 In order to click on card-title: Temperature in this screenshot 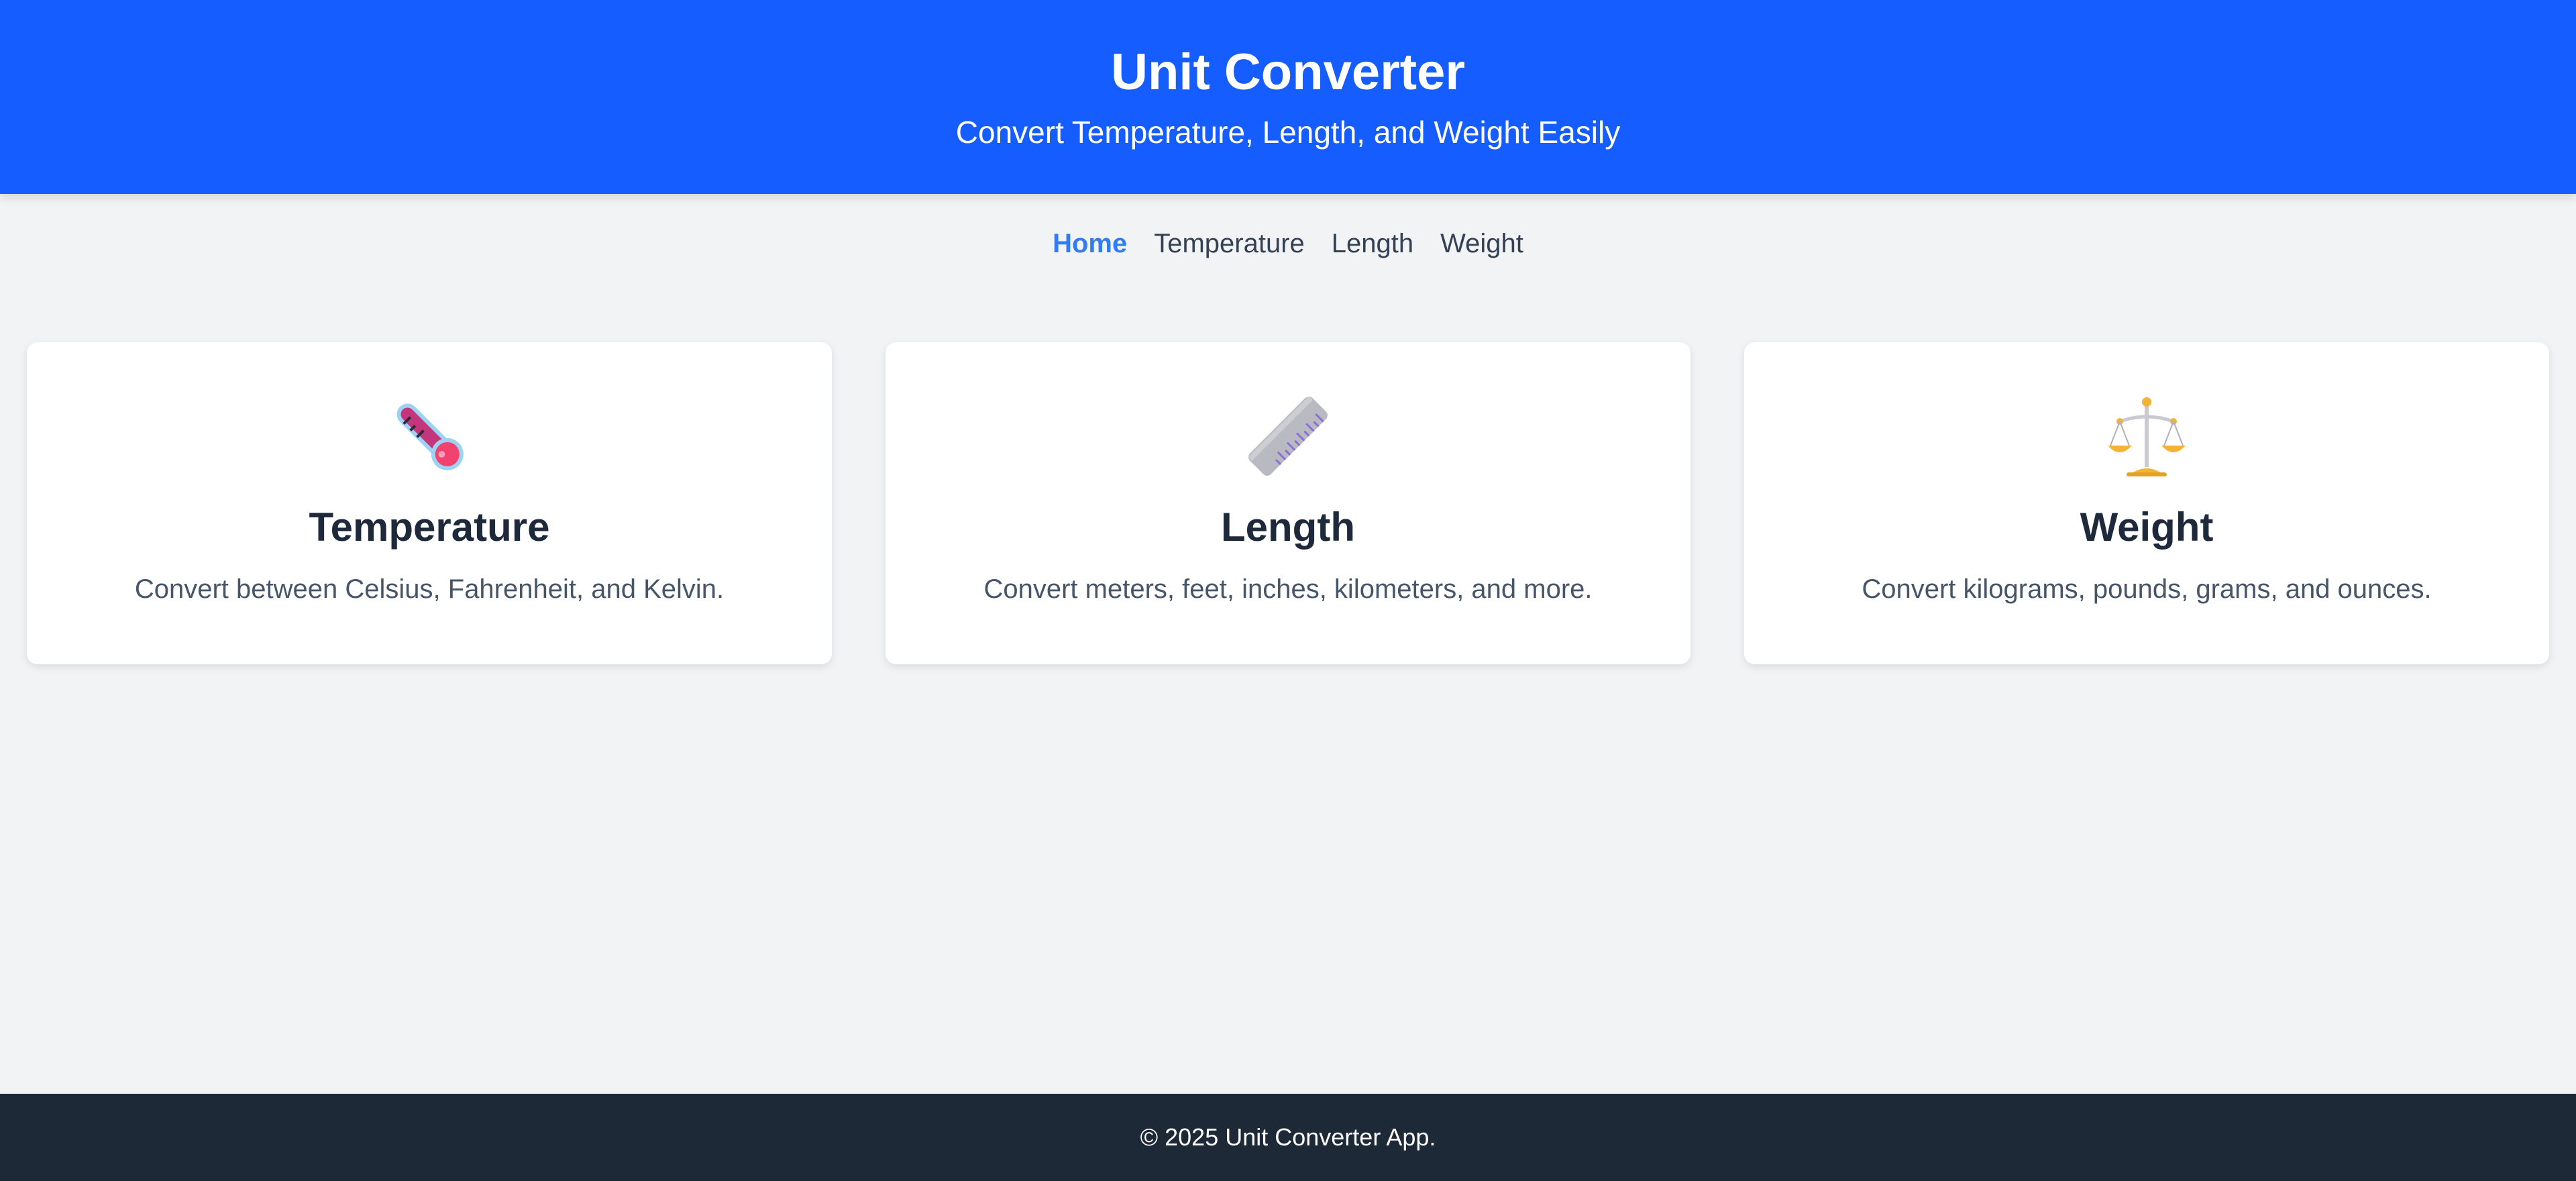, I will do `click(429, 527)`.